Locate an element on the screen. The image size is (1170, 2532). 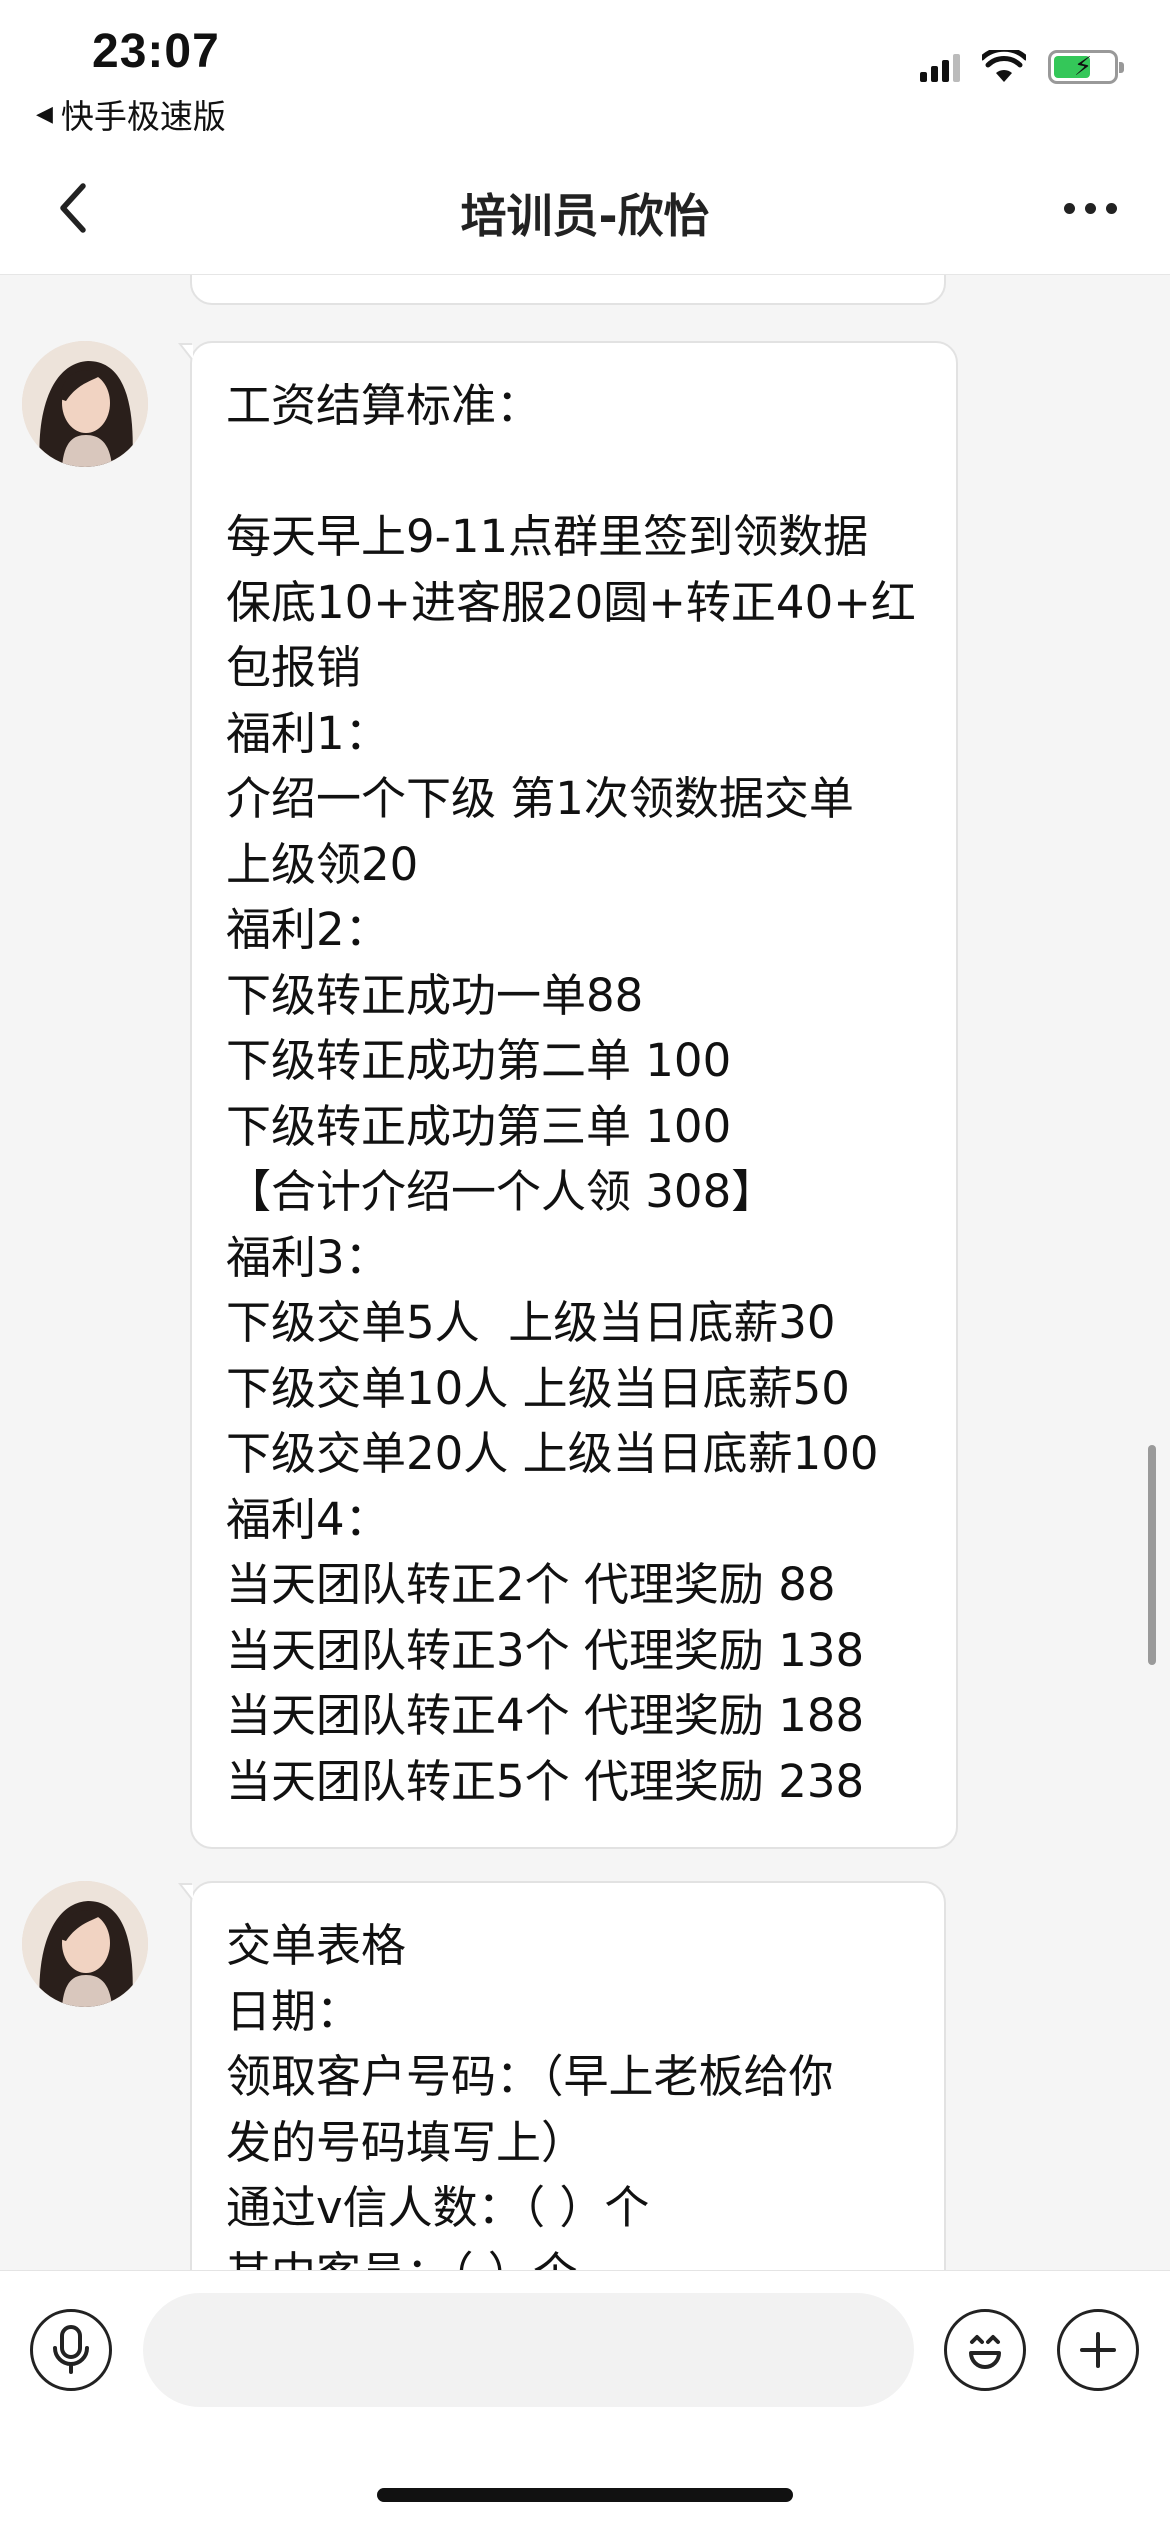
message-line: 下级交单5人 上级当日底薪30 is located at coordinates (531, 1322).